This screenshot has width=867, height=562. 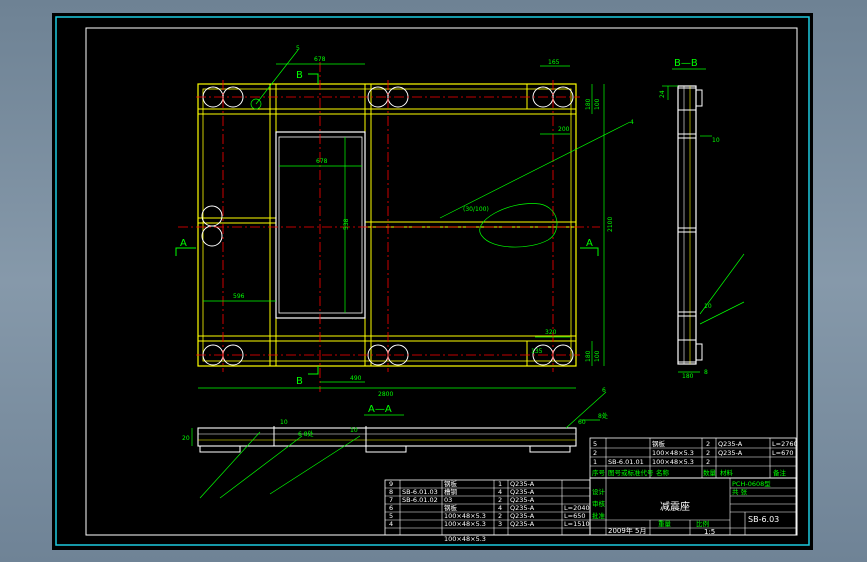 What do you see at coordinates (599, 472) in the screenshot?
I see `bom-upper-h-no: 序号` at bounding box center [599, 472].